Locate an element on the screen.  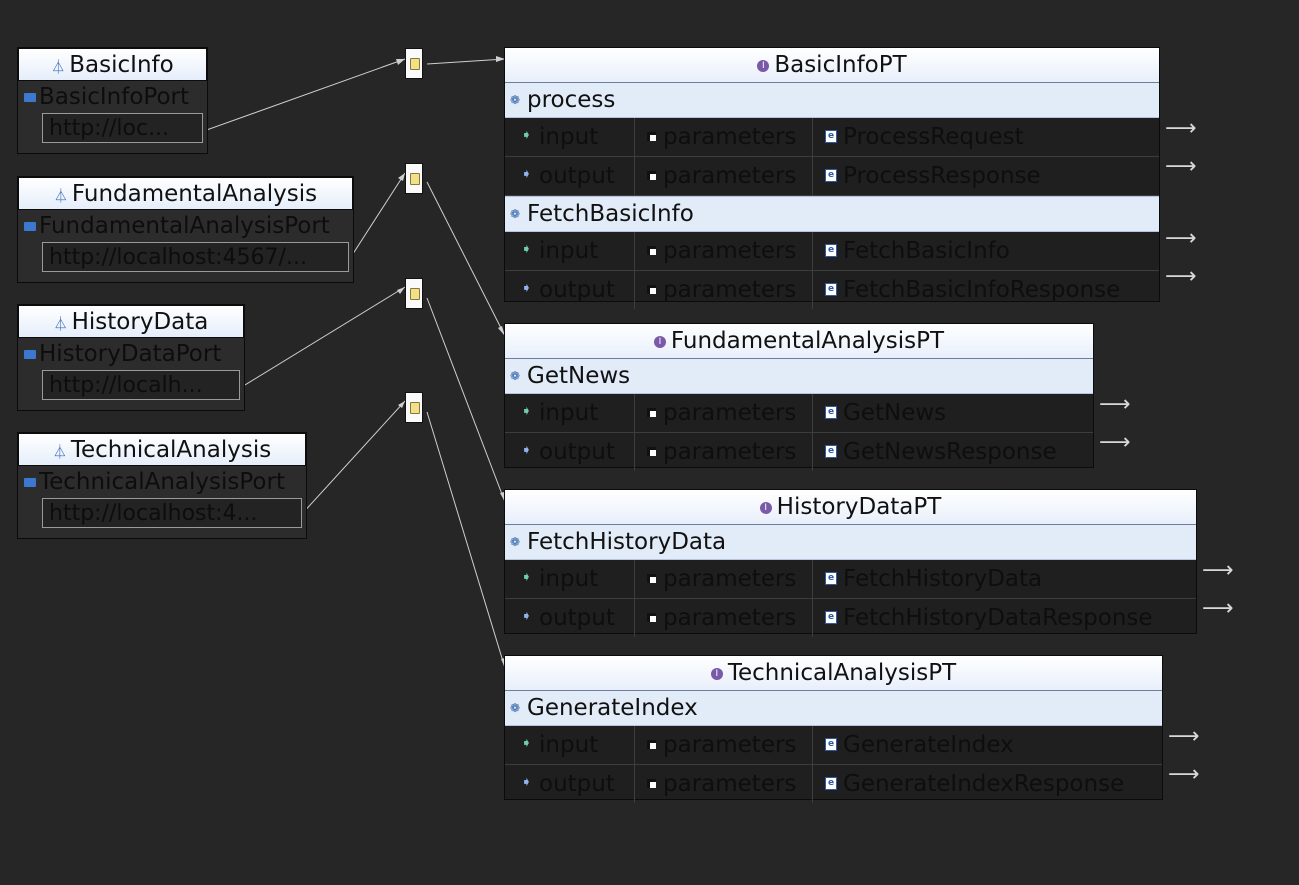
message-row-input: ➧ input parameters e ProcessRequest is located at coordinates (832, 137).